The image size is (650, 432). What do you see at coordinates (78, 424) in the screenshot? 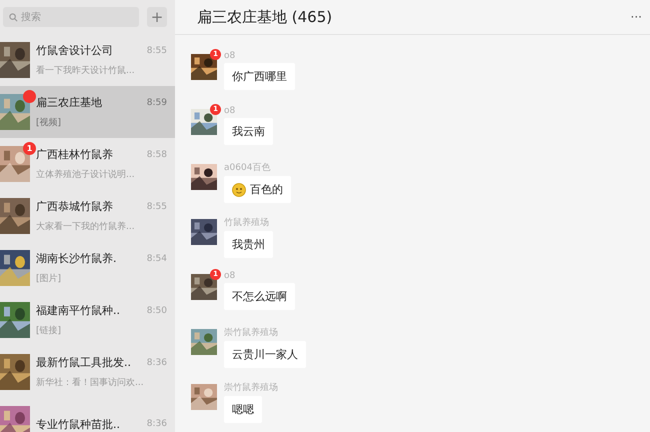
I see `chat-name: 专业竹鼠种苗批..` at bounding box center [78, 424].